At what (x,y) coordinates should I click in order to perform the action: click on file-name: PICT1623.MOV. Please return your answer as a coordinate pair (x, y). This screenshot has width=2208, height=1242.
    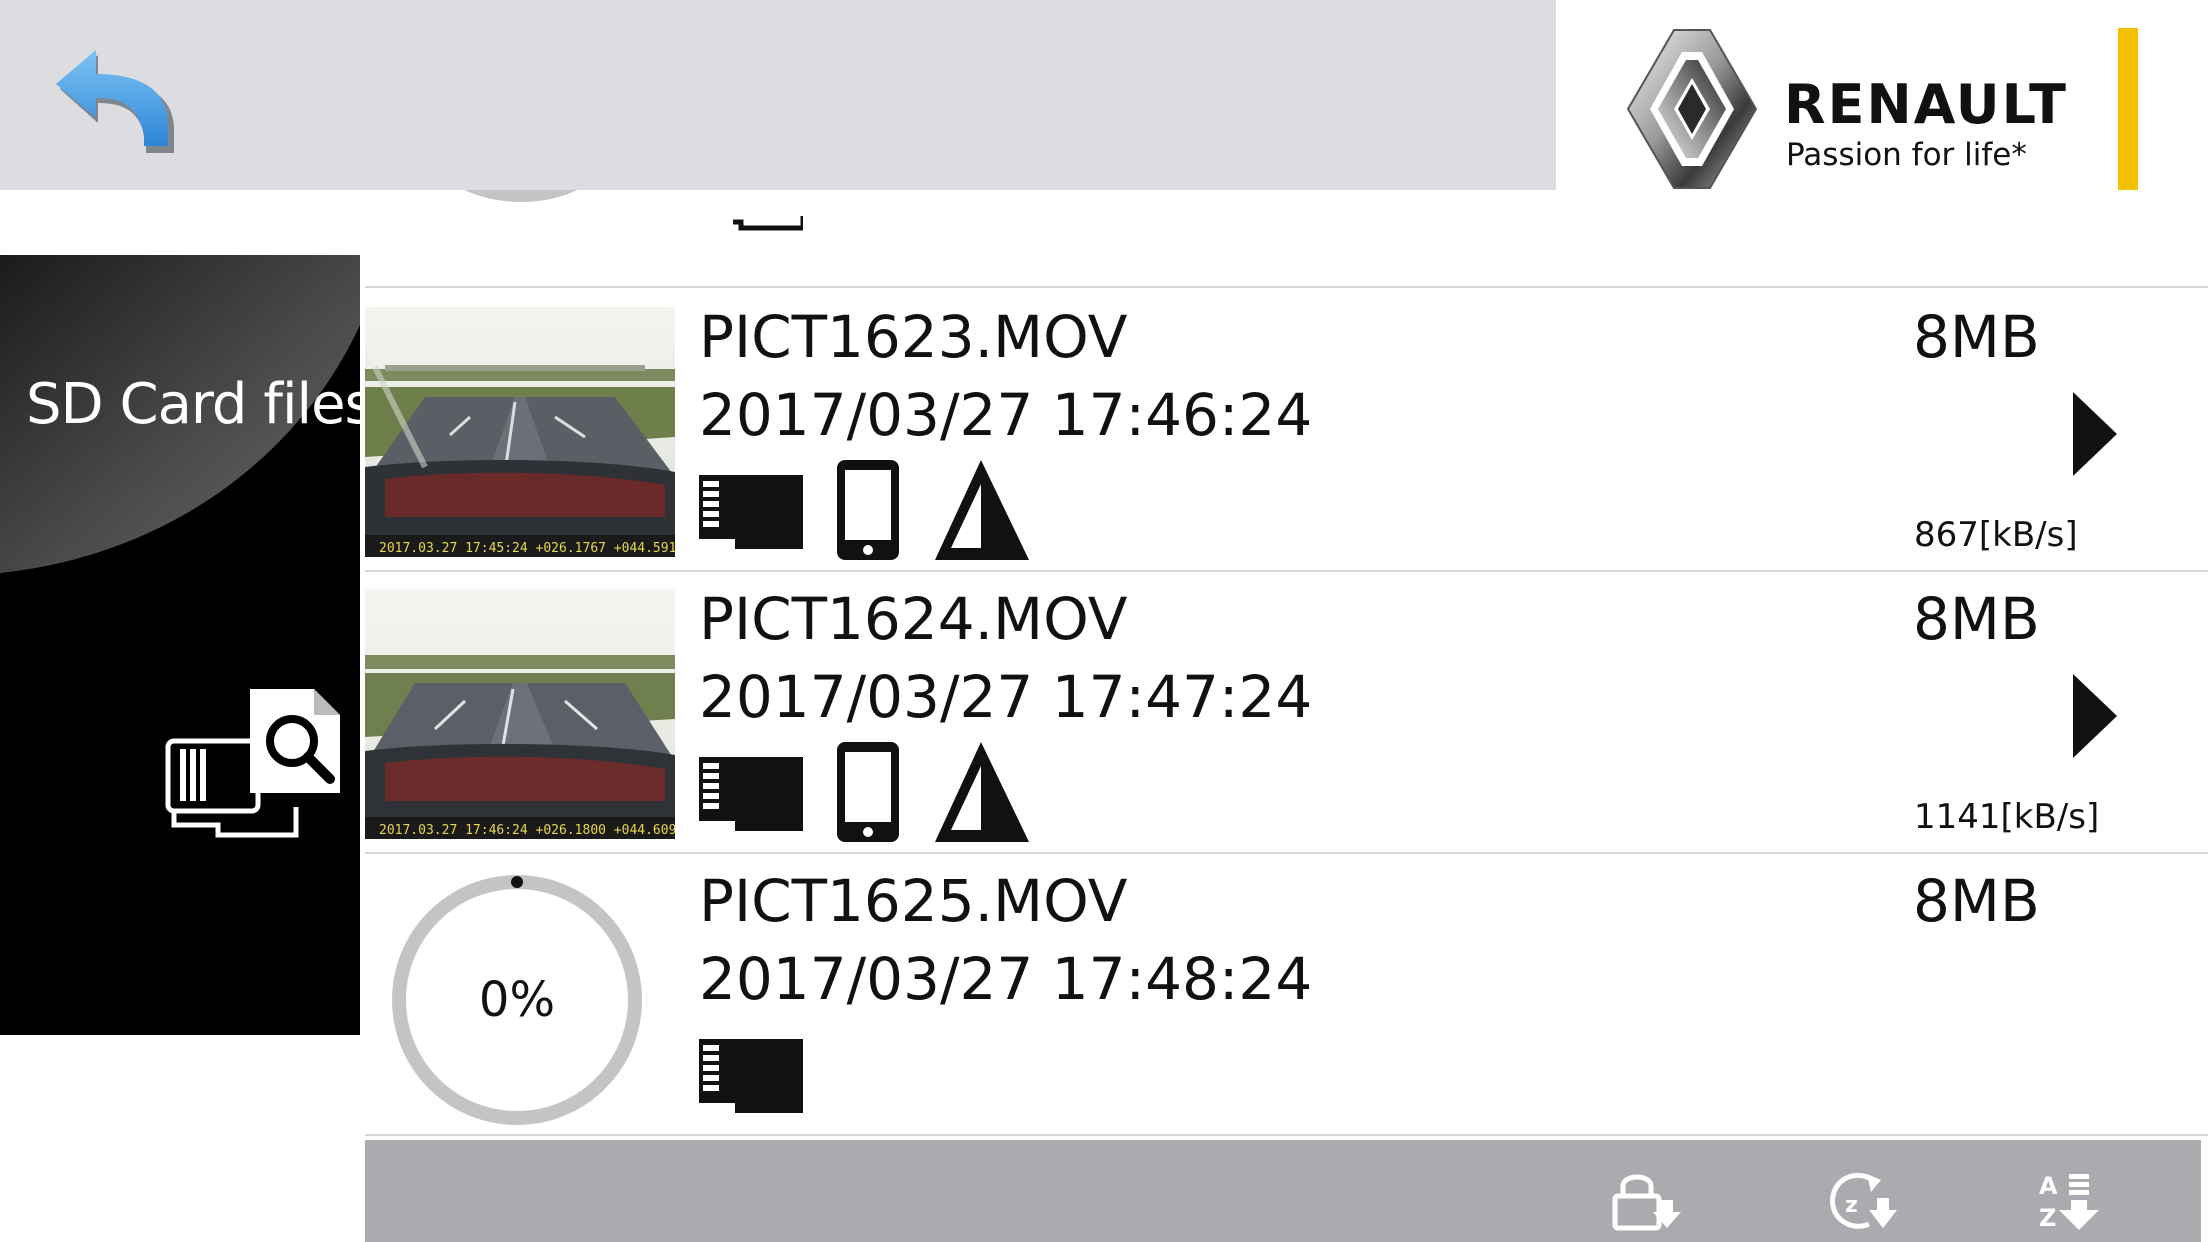
    Looking at the image, I should click on (913, 337).